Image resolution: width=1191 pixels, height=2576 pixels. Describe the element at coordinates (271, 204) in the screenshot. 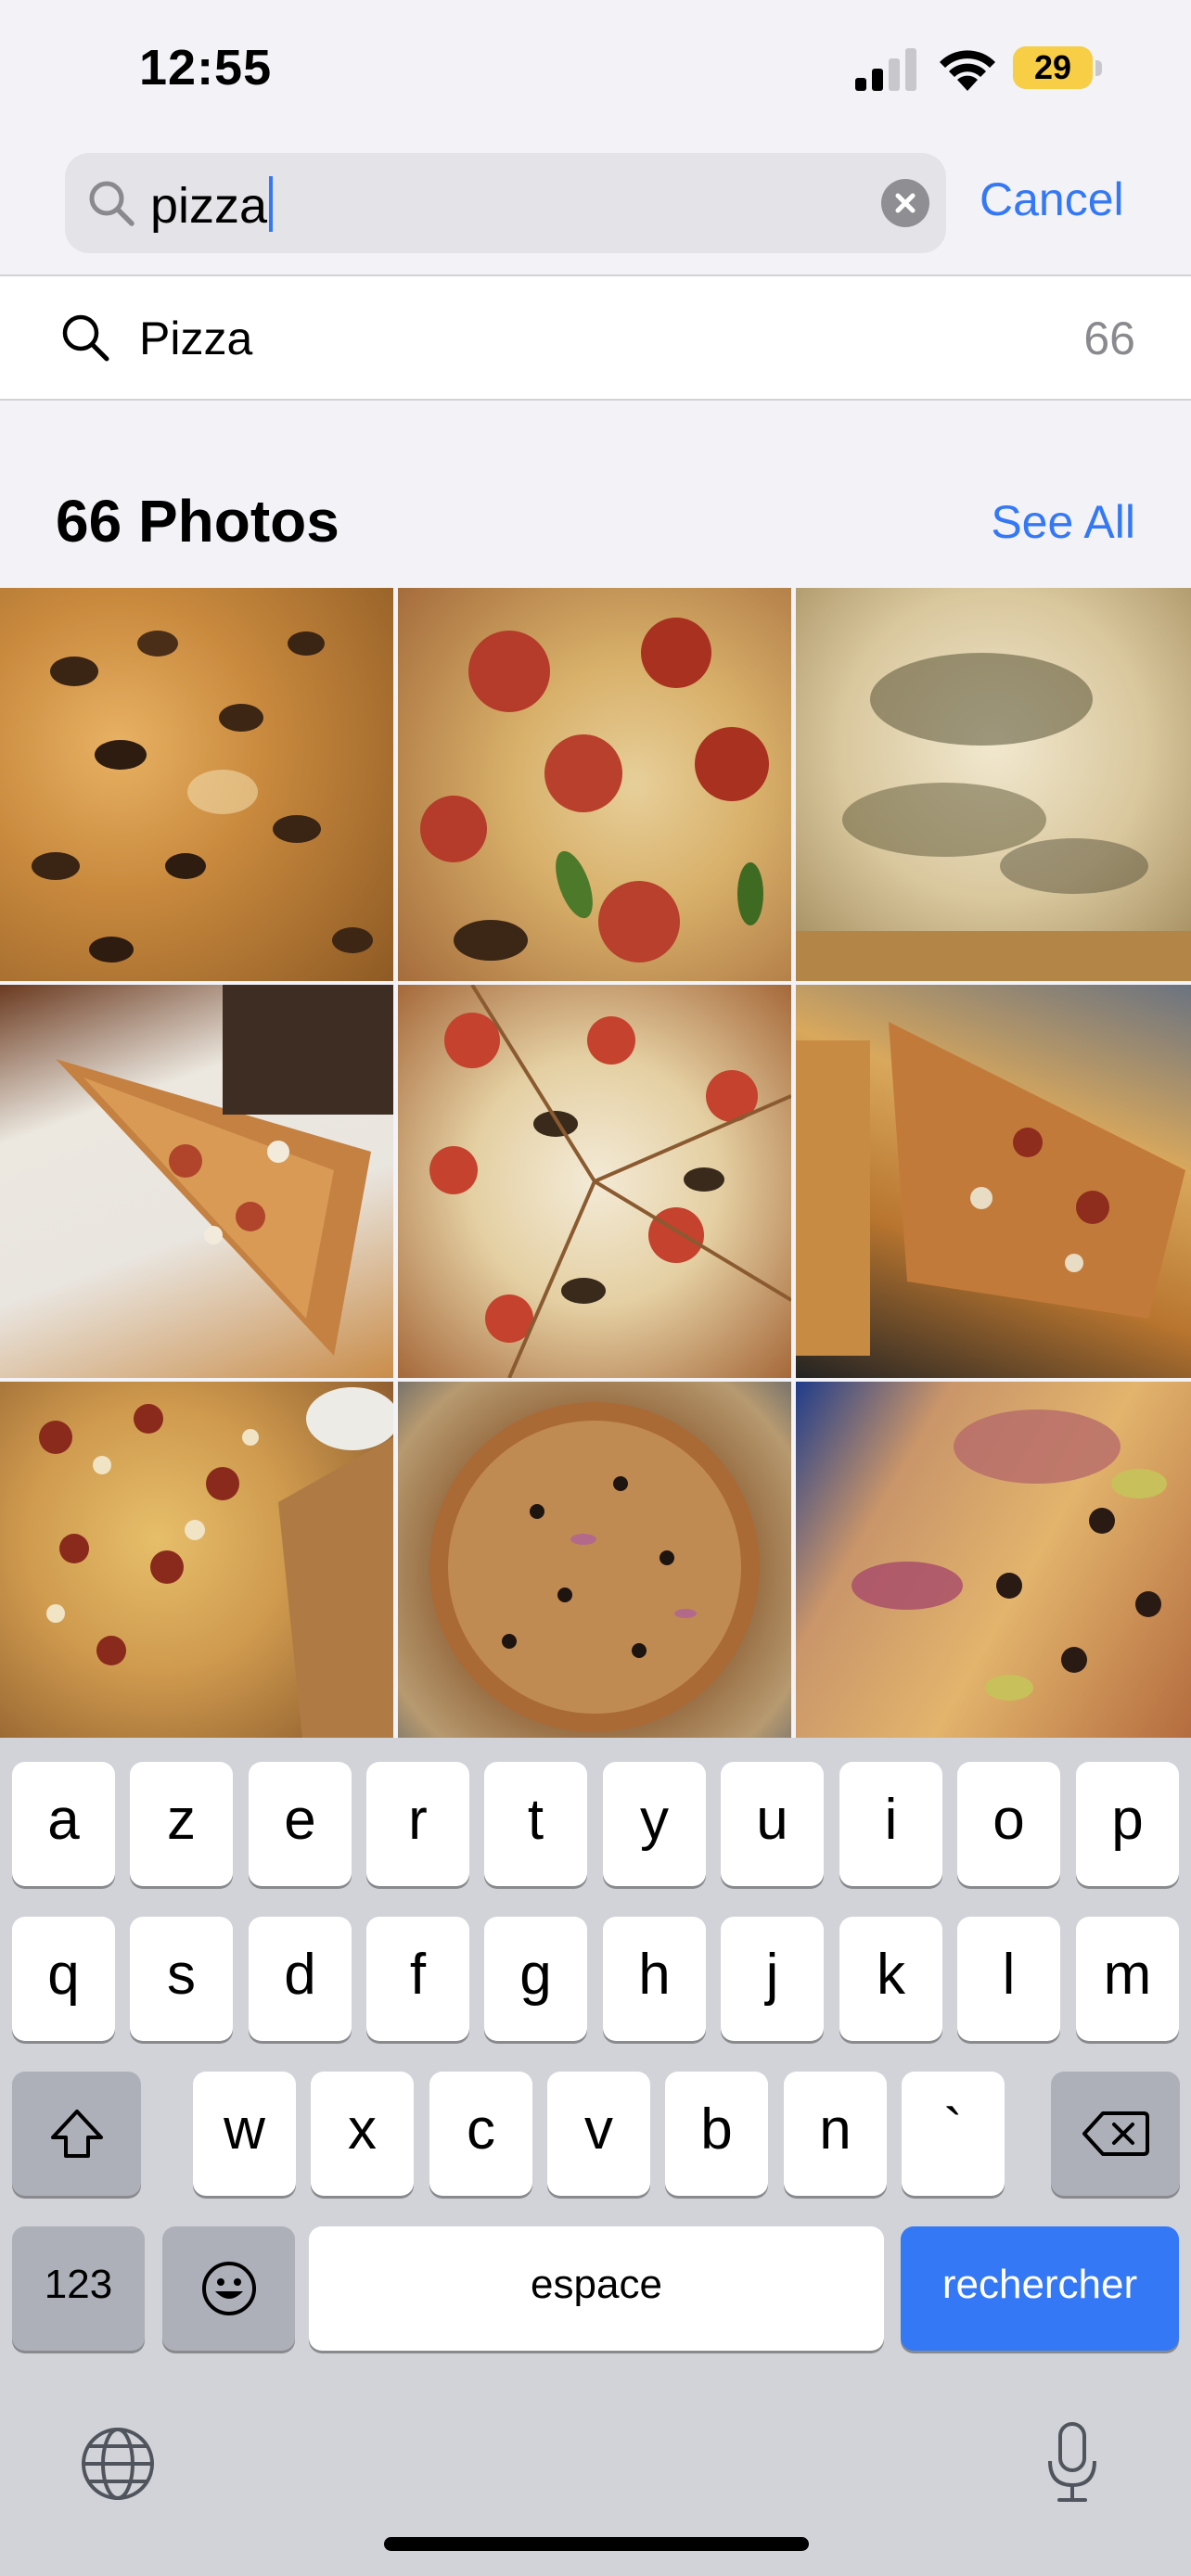

I see `text-cursor` at that location.